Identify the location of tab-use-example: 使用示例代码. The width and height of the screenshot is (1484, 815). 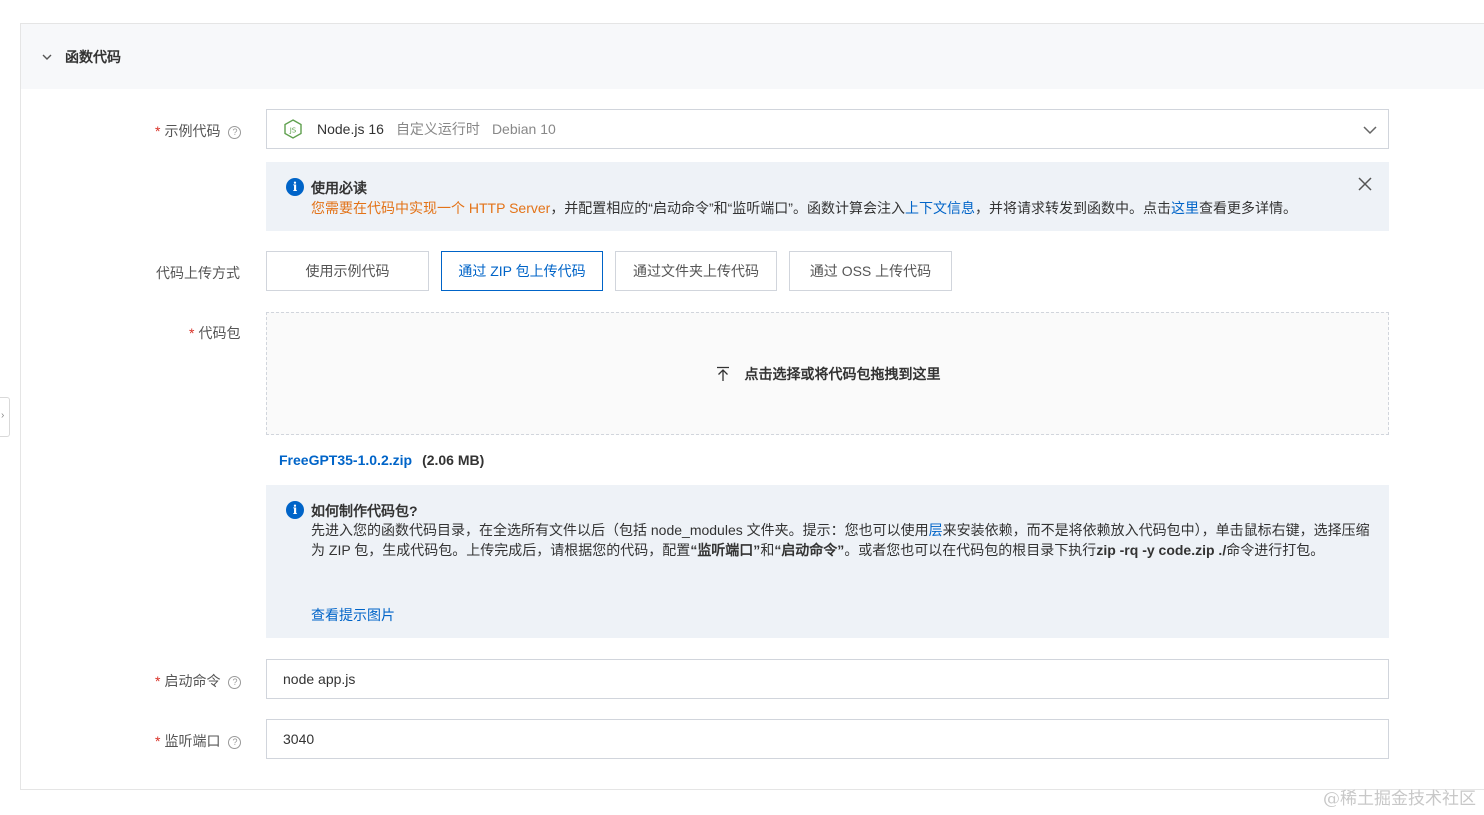
(347, 271).